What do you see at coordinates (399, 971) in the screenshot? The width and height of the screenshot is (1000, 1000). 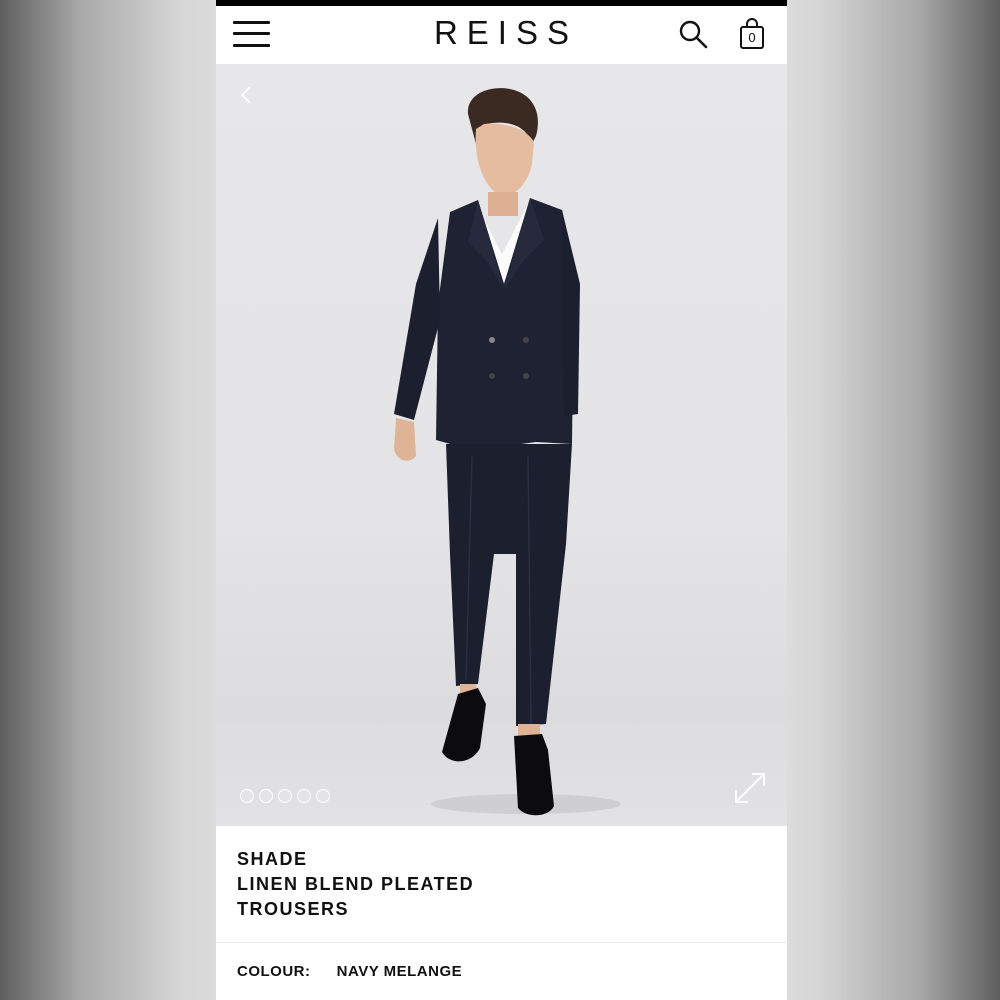 I see `colour-value: NAVY MELANGE` at bounding box center [399, 971].